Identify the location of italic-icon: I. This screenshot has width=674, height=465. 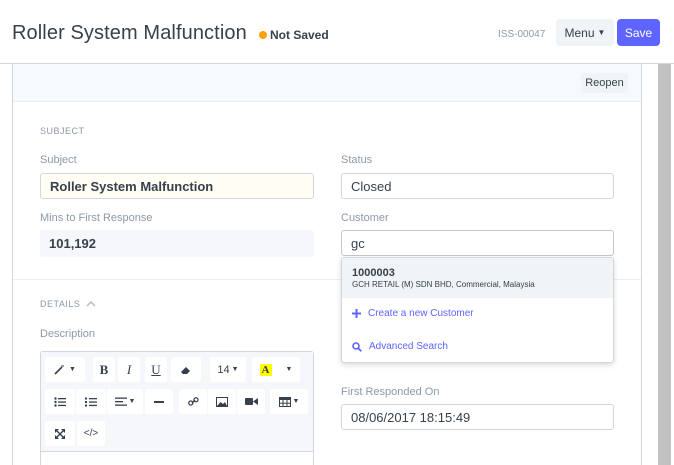
(129, 369).